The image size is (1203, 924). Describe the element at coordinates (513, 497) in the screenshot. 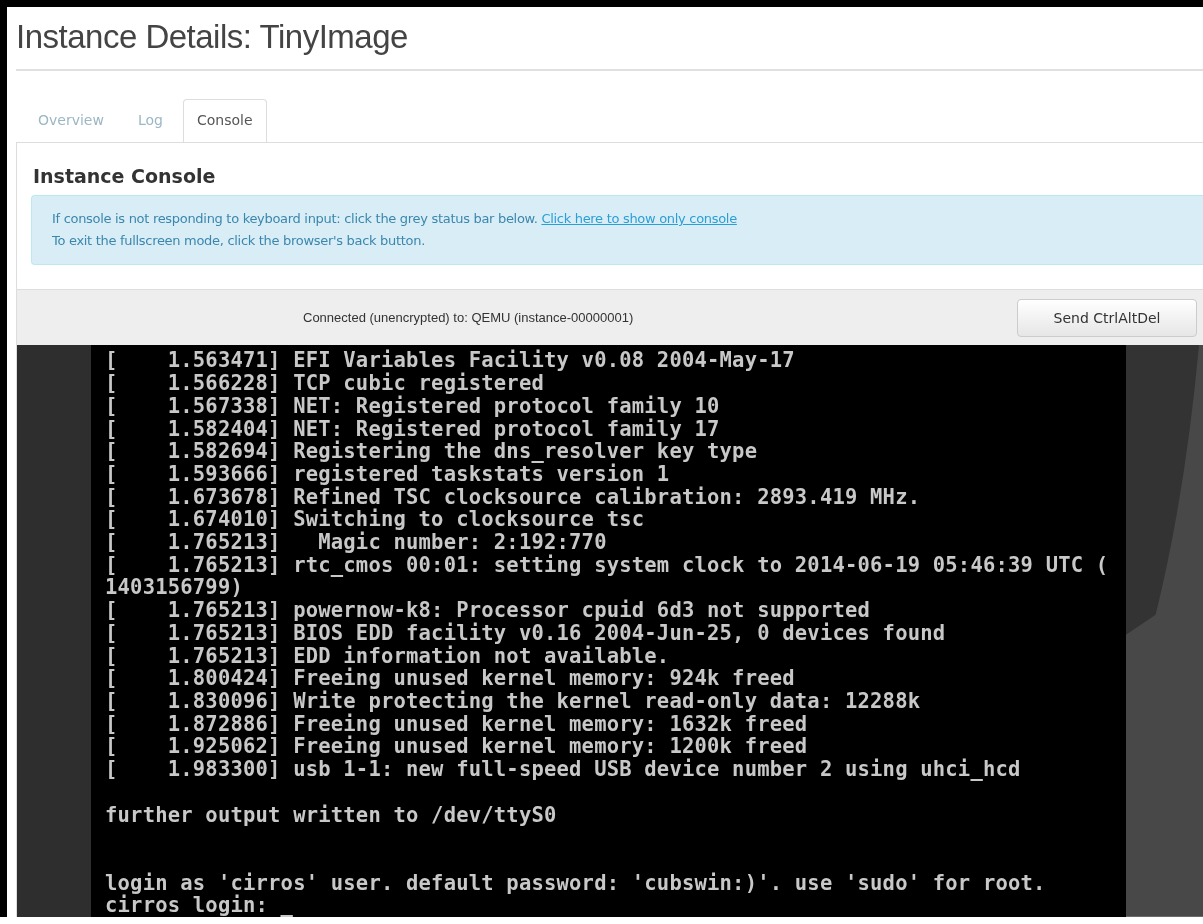

I see `console-line: [ 1.673678] Refined TSC clocksource calibration: 2893.419 MHz.` at that location.